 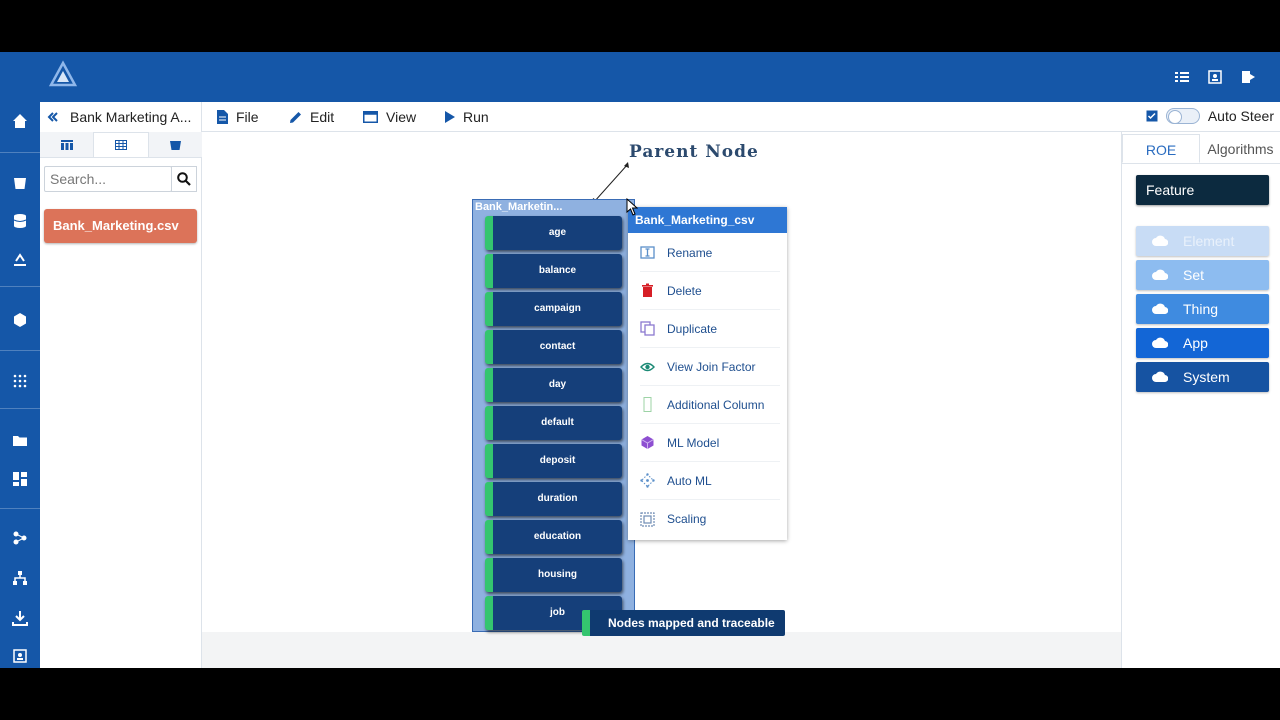 I want to click on checklist-icon, so click(x=1152, y=116).